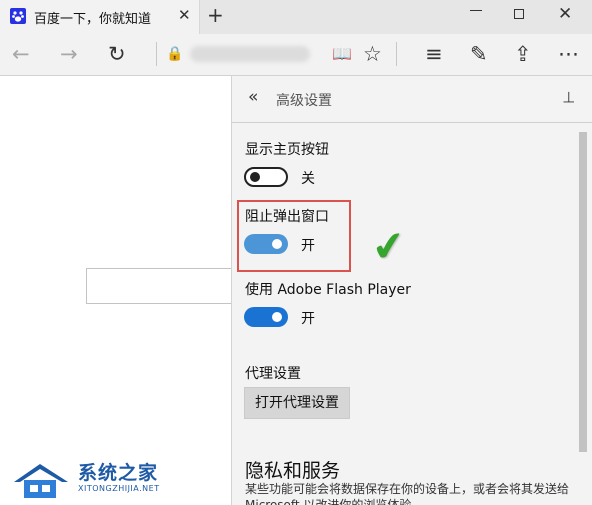 Image resolution: width=592 pixels, height=505 pixels. I want to click on toolbar-divider, so click(396, 54).